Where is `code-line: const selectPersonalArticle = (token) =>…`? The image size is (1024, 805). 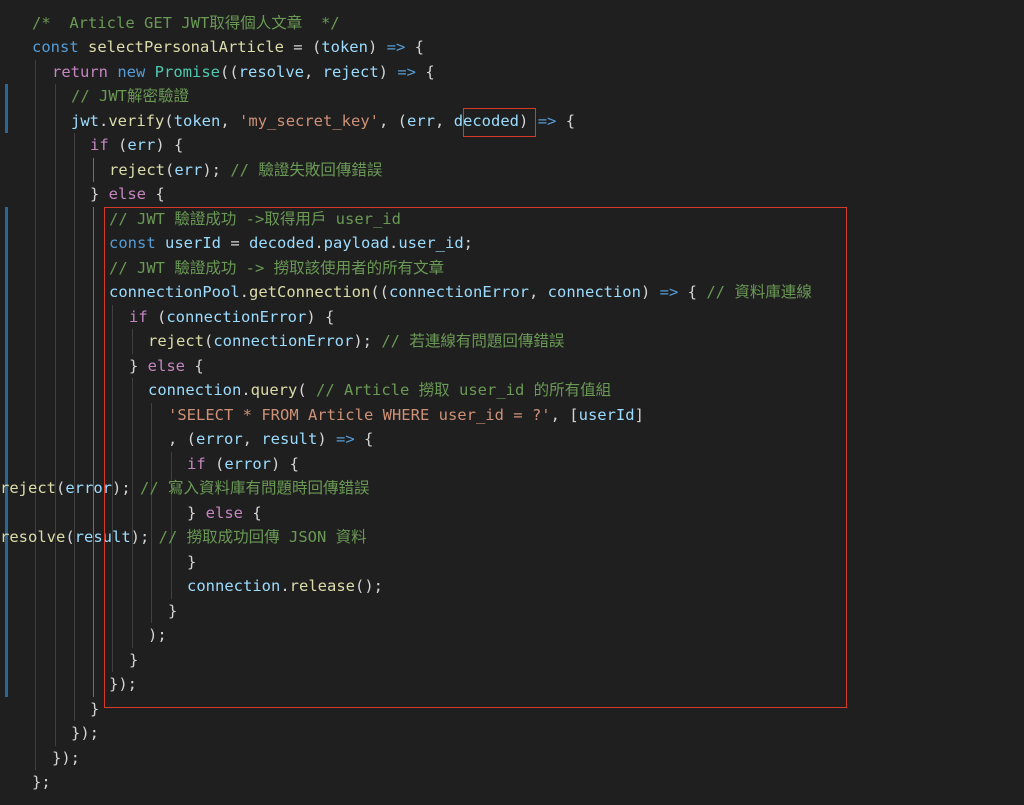 code-line: const selectPersonalArticle = (token) =>… is located at coordinates (228, 47).